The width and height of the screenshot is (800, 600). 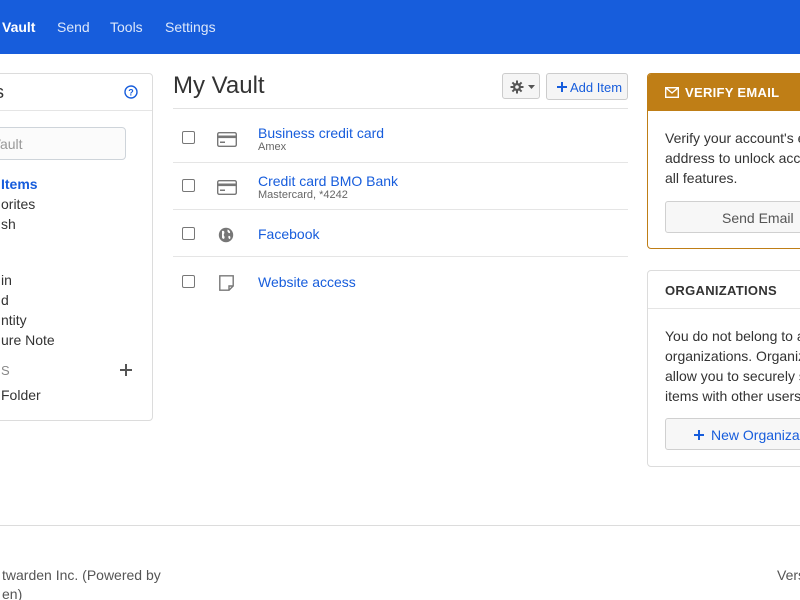 I want to click on add-folder-icon, so click(x=126, y=370).